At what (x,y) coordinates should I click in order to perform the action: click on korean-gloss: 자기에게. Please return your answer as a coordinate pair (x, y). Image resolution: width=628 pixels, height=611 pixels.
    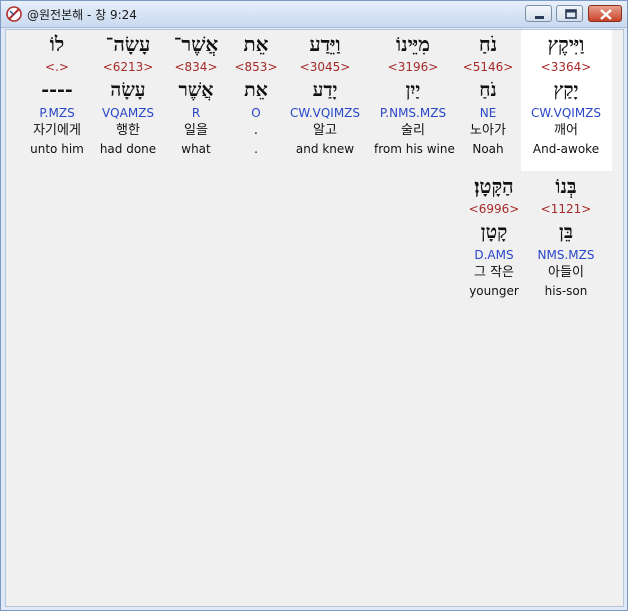
    Looking at the image, I should click on (57, 130).